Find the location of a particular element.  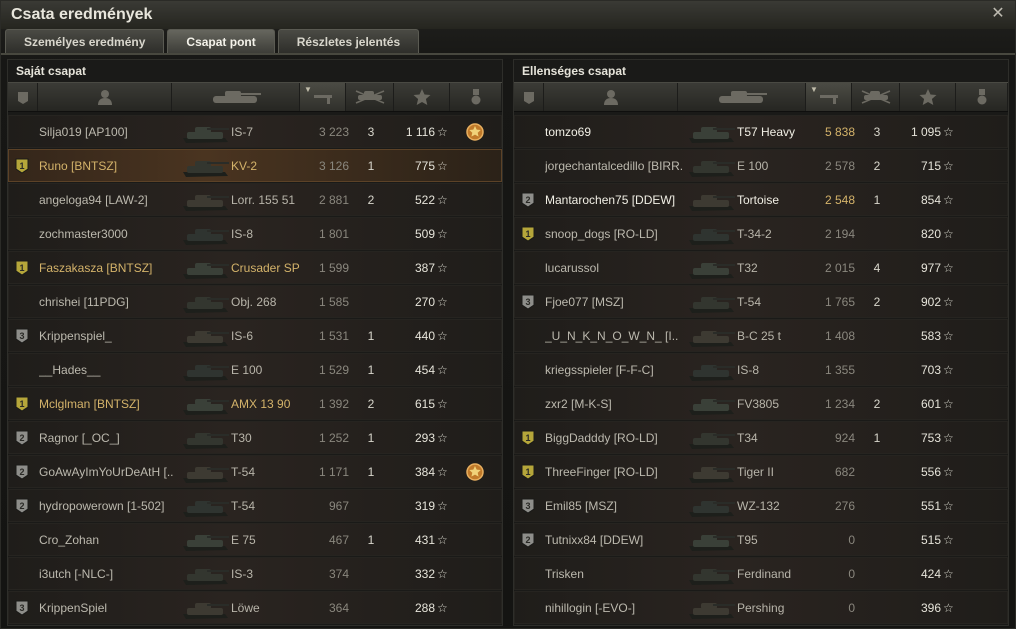

player-row: 3 Fjoe077 [MSZ] T-54 1 765 2 902 ☆ is located at coordinates (761, 301).